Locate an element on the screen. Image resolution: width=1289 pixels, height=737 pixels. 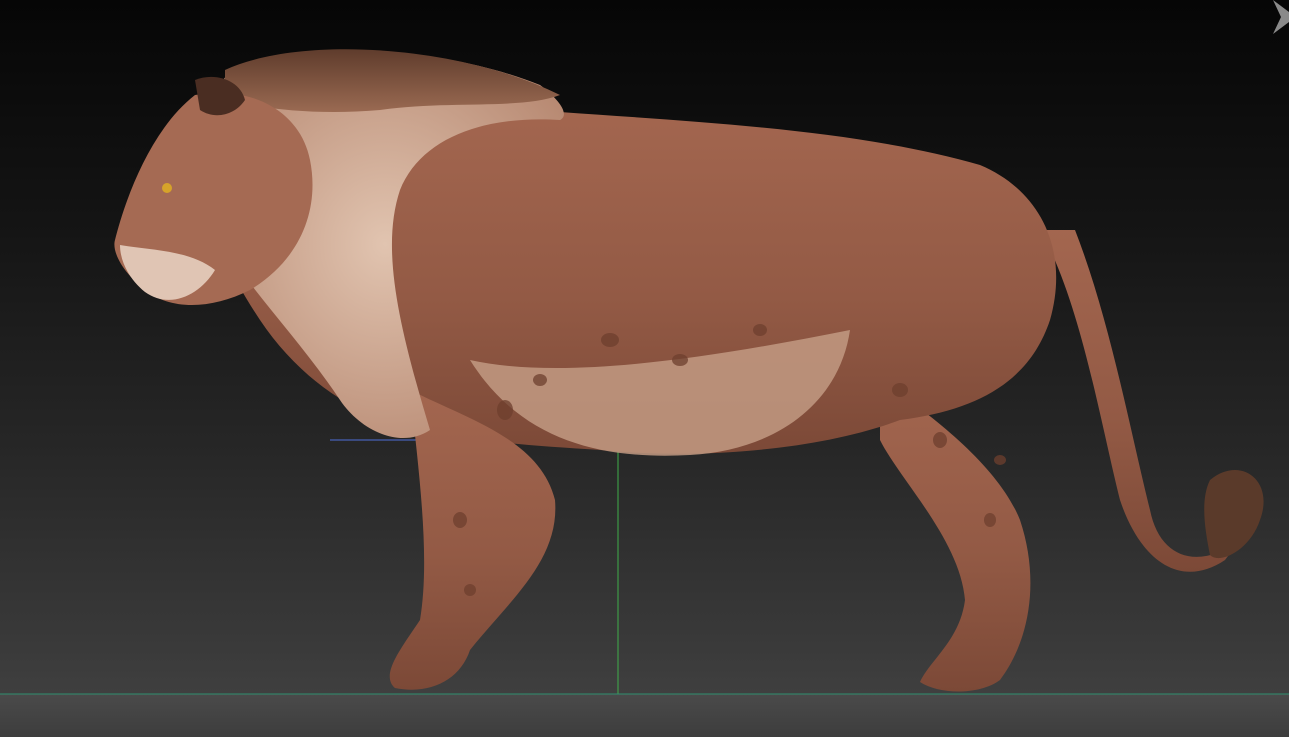
hind-leg is located at coordinates (955, 536).